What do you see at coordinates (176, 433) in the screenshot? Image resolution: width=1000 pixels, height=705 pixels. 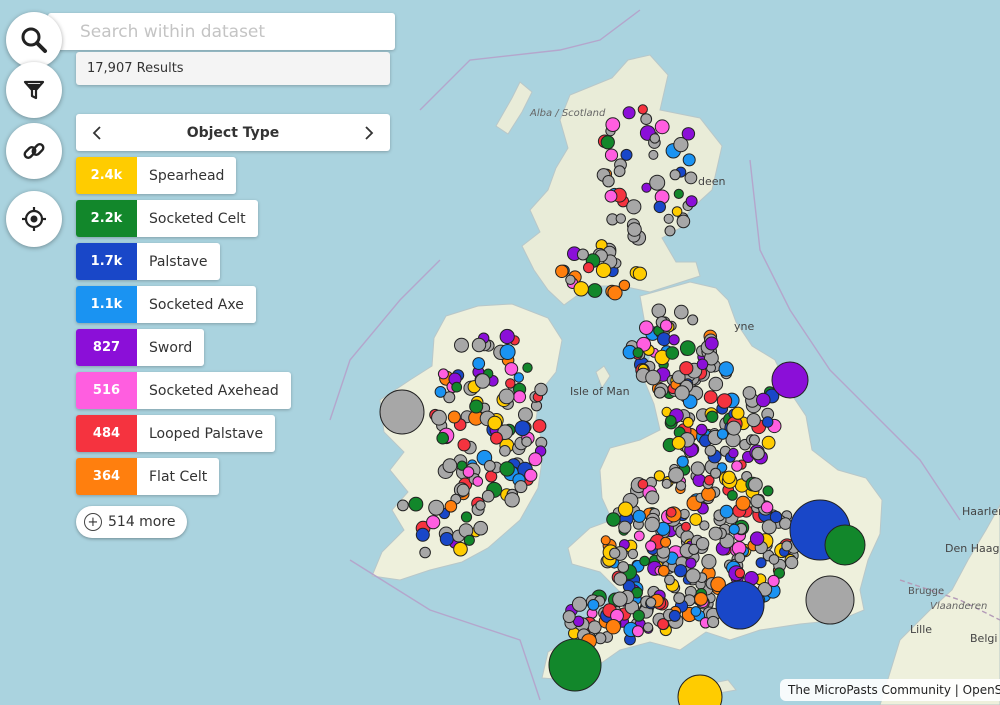 I see `facet-item-looped-palstave: 484 Looped Palstave` at bounding box center [176, 433].